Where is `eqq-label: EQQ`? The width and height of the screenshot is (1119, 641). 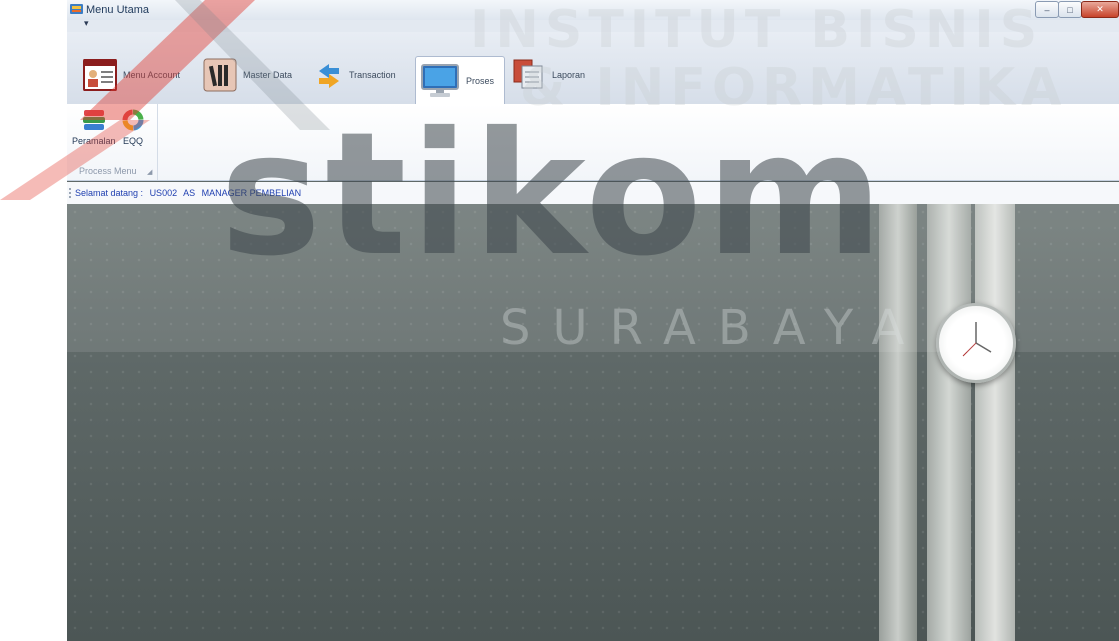
eqq-label: EQQ is located at coordinates (132, 141).